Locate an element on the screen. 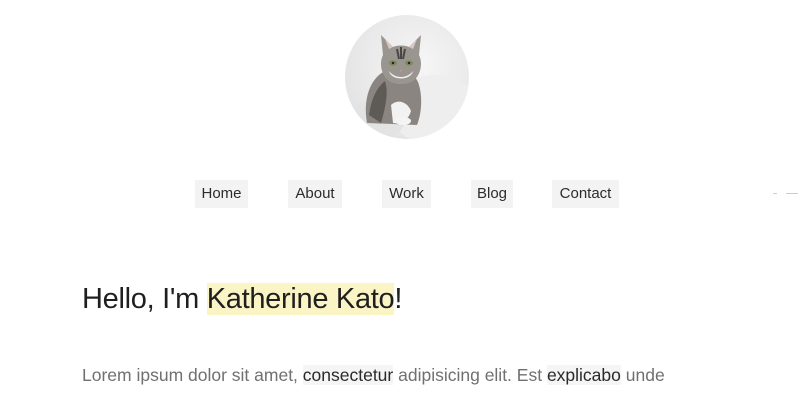 The width and height of the screenshot is (800, 400). greeting-prefix: Hello, I'm is located at coordinates (144, 299).